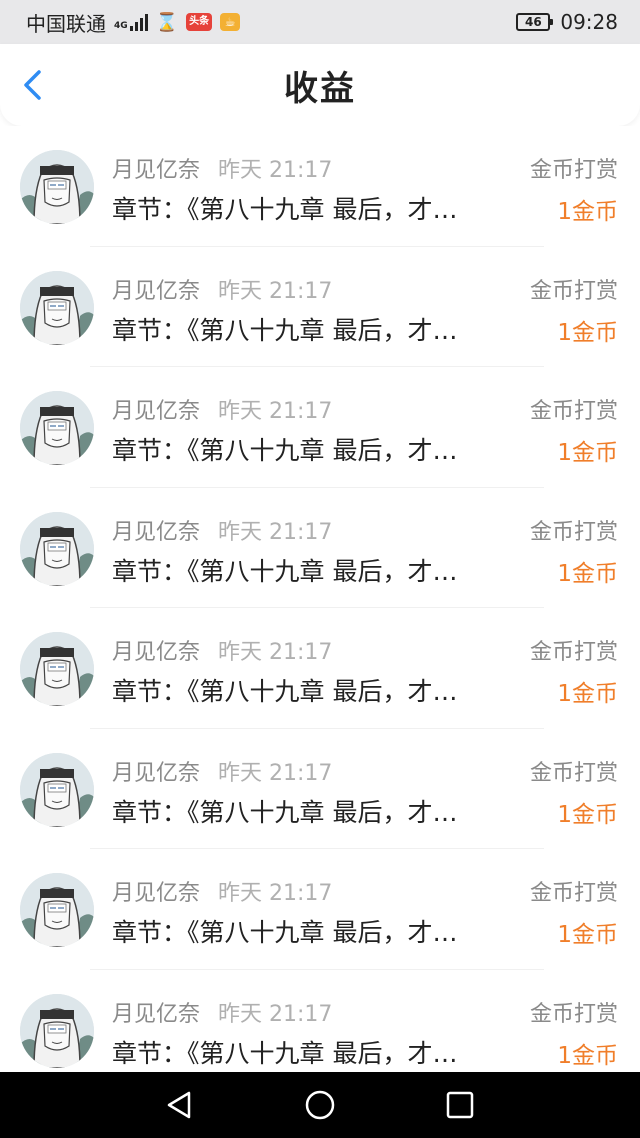 The height and width of the screenshot is (1138, 640). I want to click on status-left: 中国联通 4G ⌛ 头条 ☕, so click(133, 22).